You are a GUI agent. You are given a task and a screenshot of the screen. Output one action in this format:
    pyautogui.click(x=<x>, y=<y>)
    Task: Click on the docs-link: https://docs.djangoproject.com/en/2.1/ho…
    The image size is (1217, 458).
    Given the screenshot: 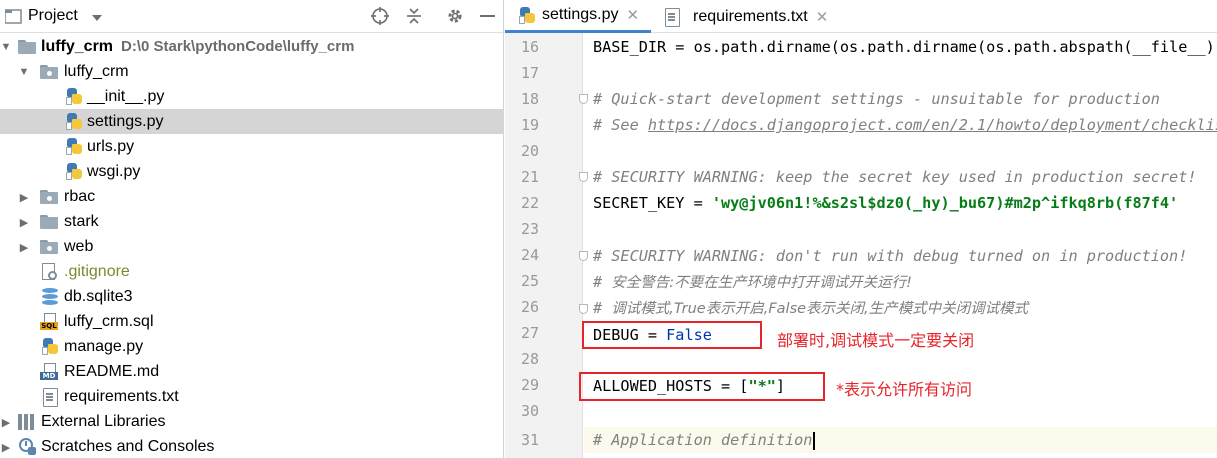 What is the action you would take?
    pyautogui.click(x=932, y=125)
    